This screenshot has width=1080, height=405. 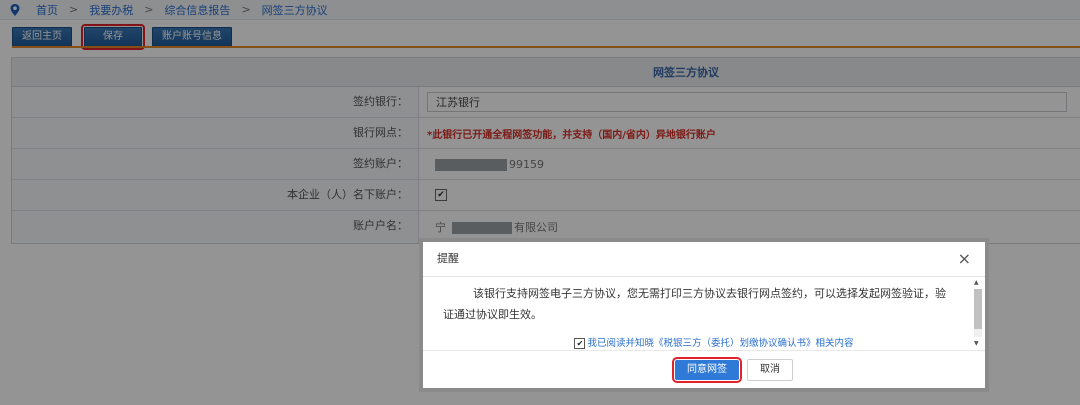 What do you see at coordinates (704, 259) in the screenshot?
I see `dialog-header: 提醒 ×` at bounding box center [704, 259].